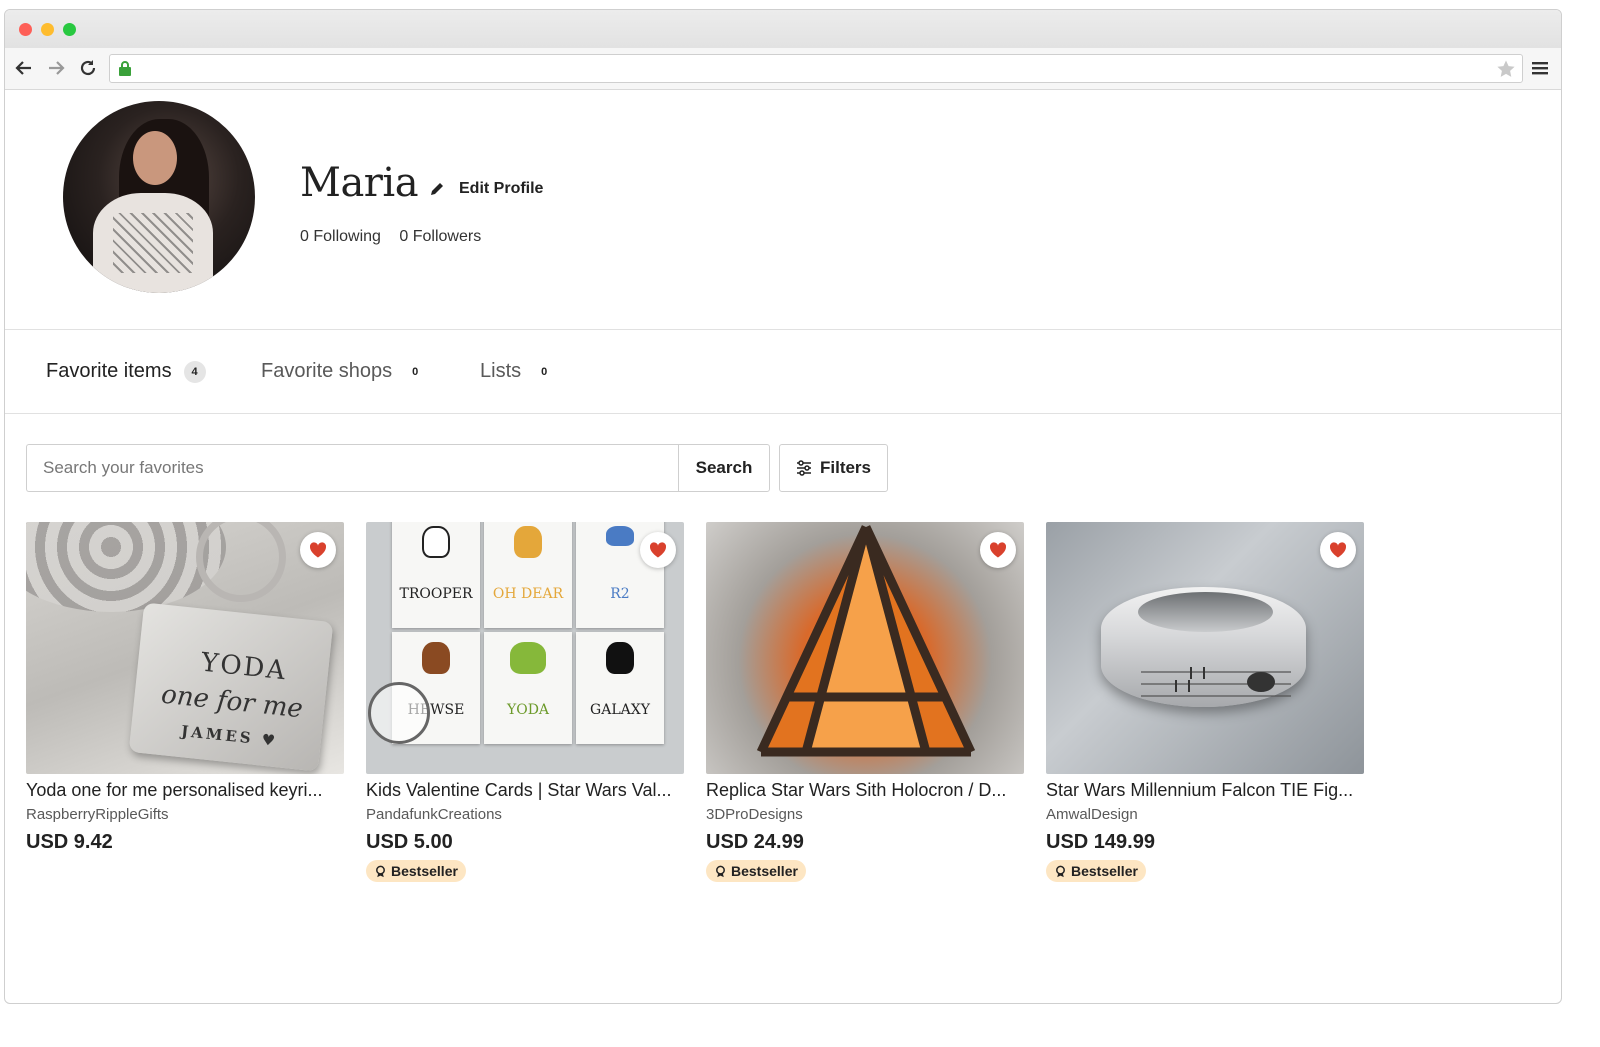 The image size is (1600, 1047). I want to click on tab-lists: Lists 0, so click(517, 371).